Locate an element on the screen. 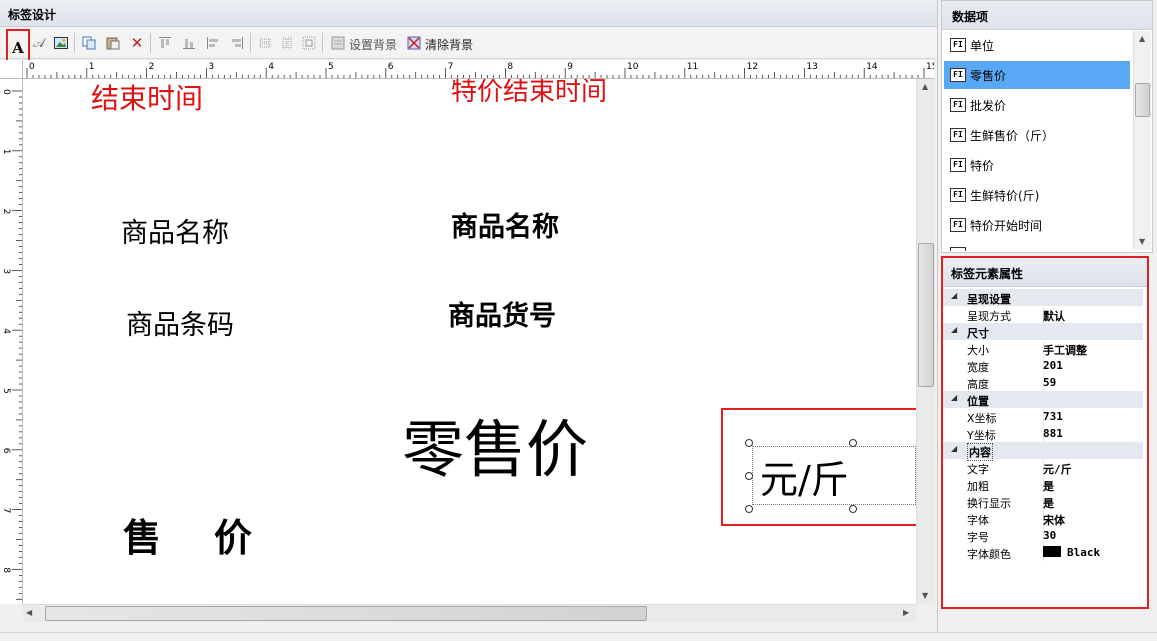  property-value: 30 is located at coordinates (1049, 535).